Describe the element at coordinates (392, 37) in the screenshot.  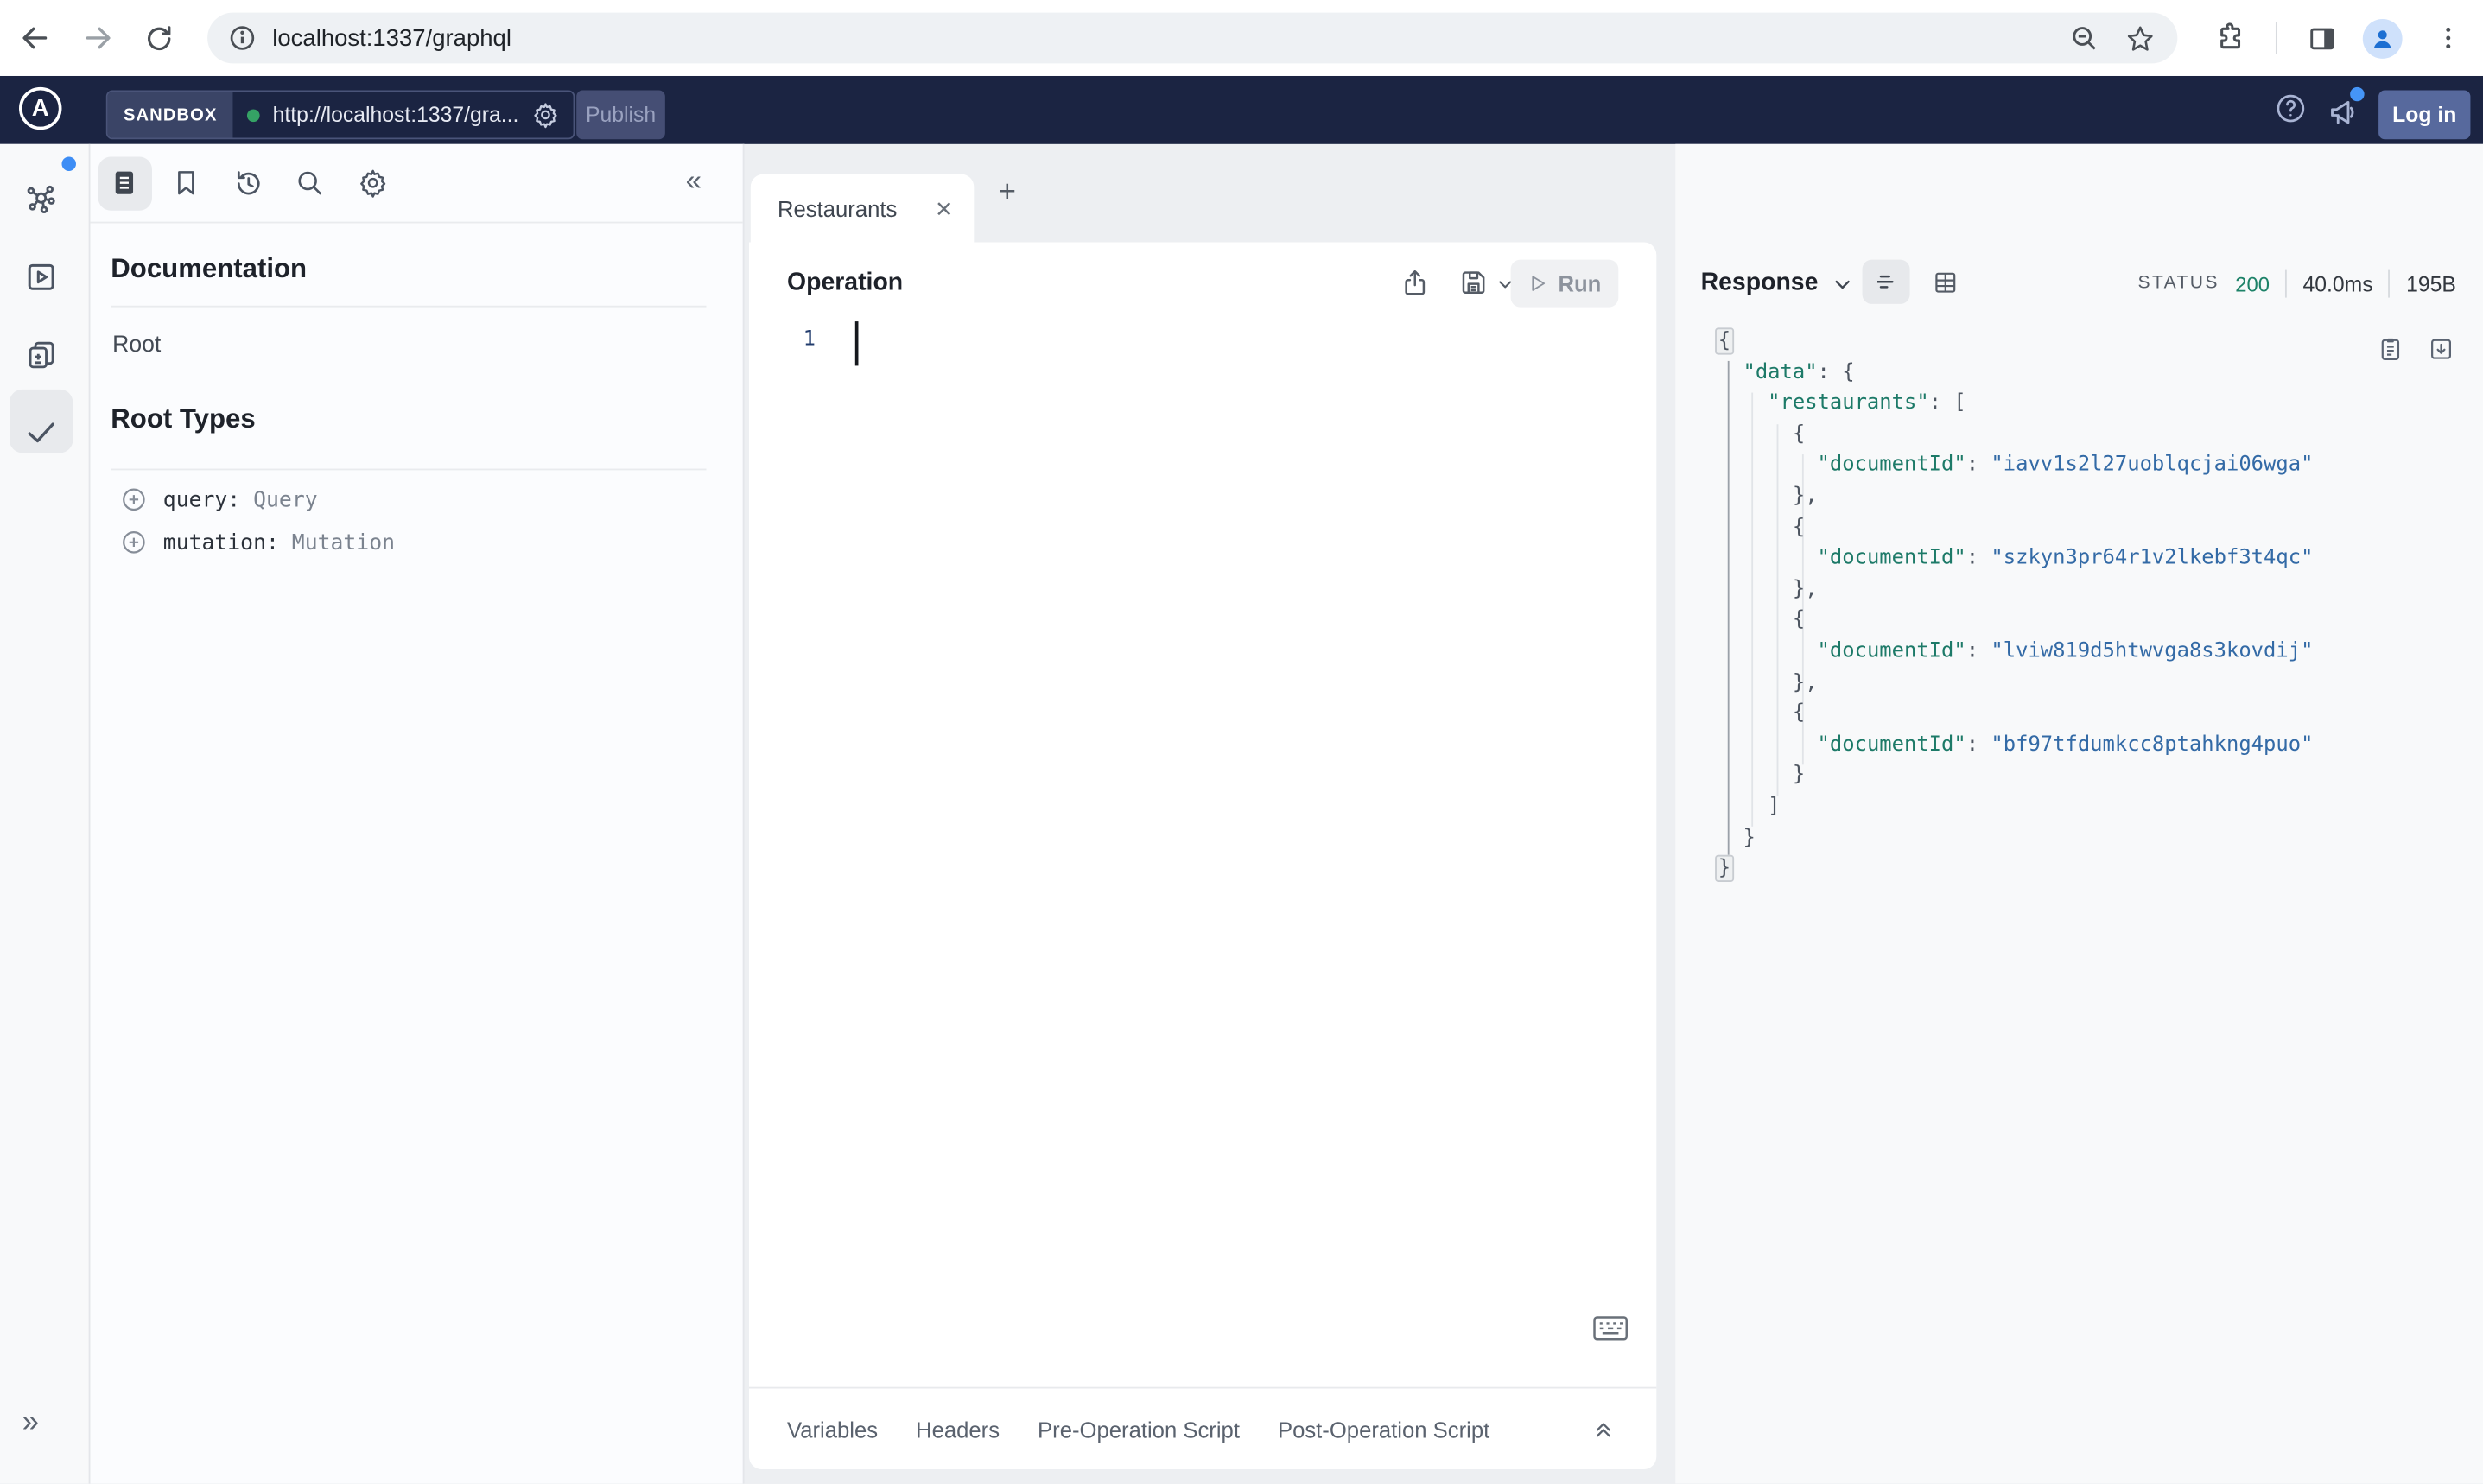
I see `url-text: localhost:1337/graphql` at that location.